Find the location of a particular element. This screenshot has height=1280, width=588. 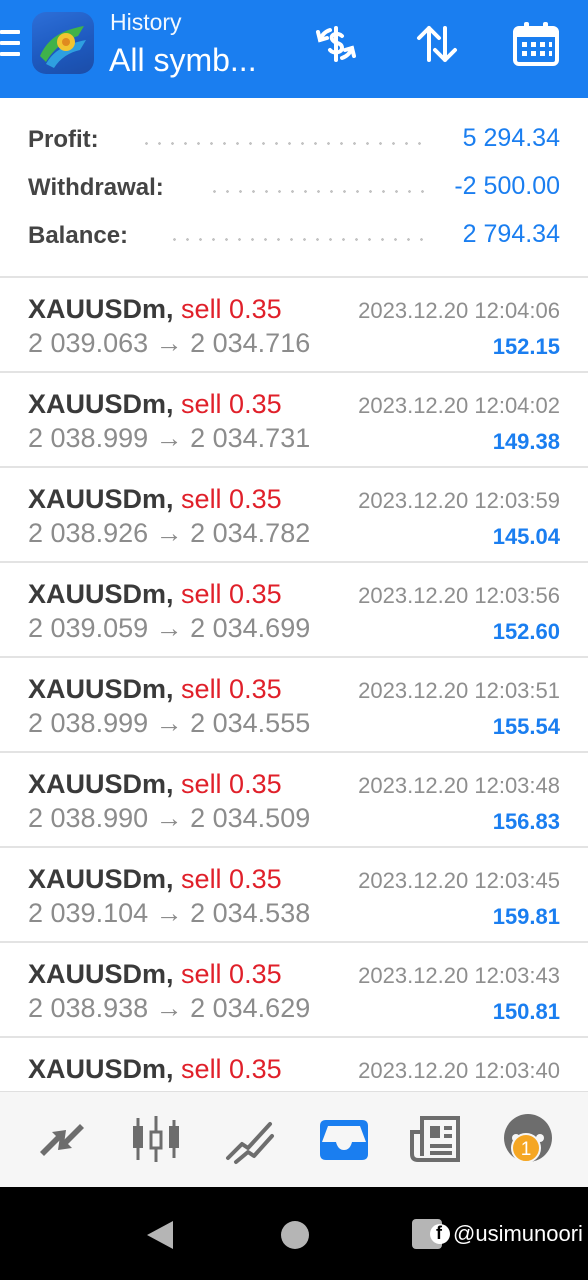

trade-profit: 145.04 is located at coordinates (526, 536).